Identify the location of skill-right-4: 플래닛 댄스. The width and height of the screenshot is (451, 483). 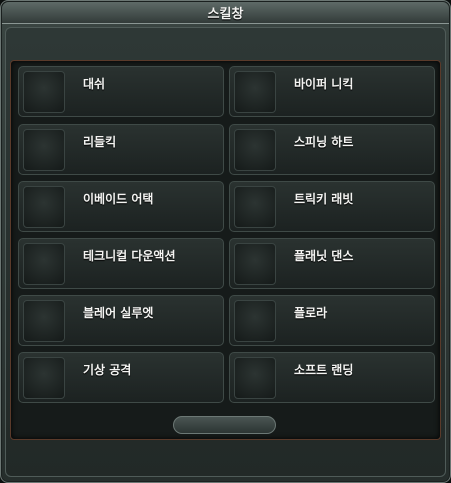
(332, 263).